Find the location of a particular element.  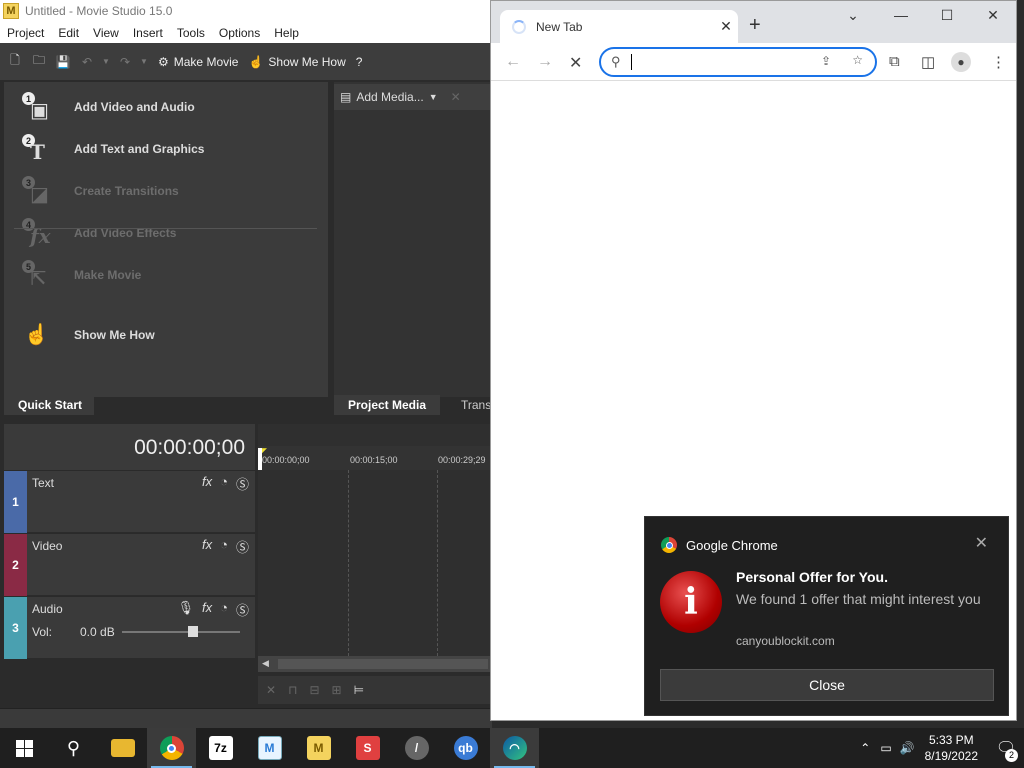

close-icon: ✕ is located at coordinates (981, 543).